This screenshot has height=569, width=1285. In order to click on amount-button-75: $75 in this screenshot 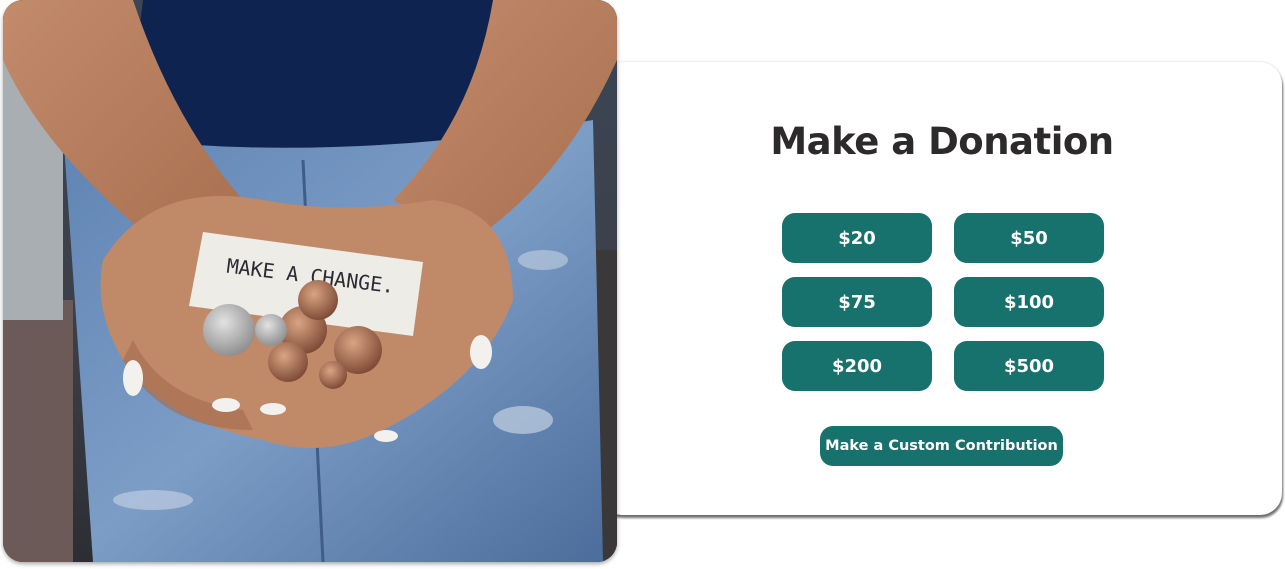, I will do `click(857, 302)`.